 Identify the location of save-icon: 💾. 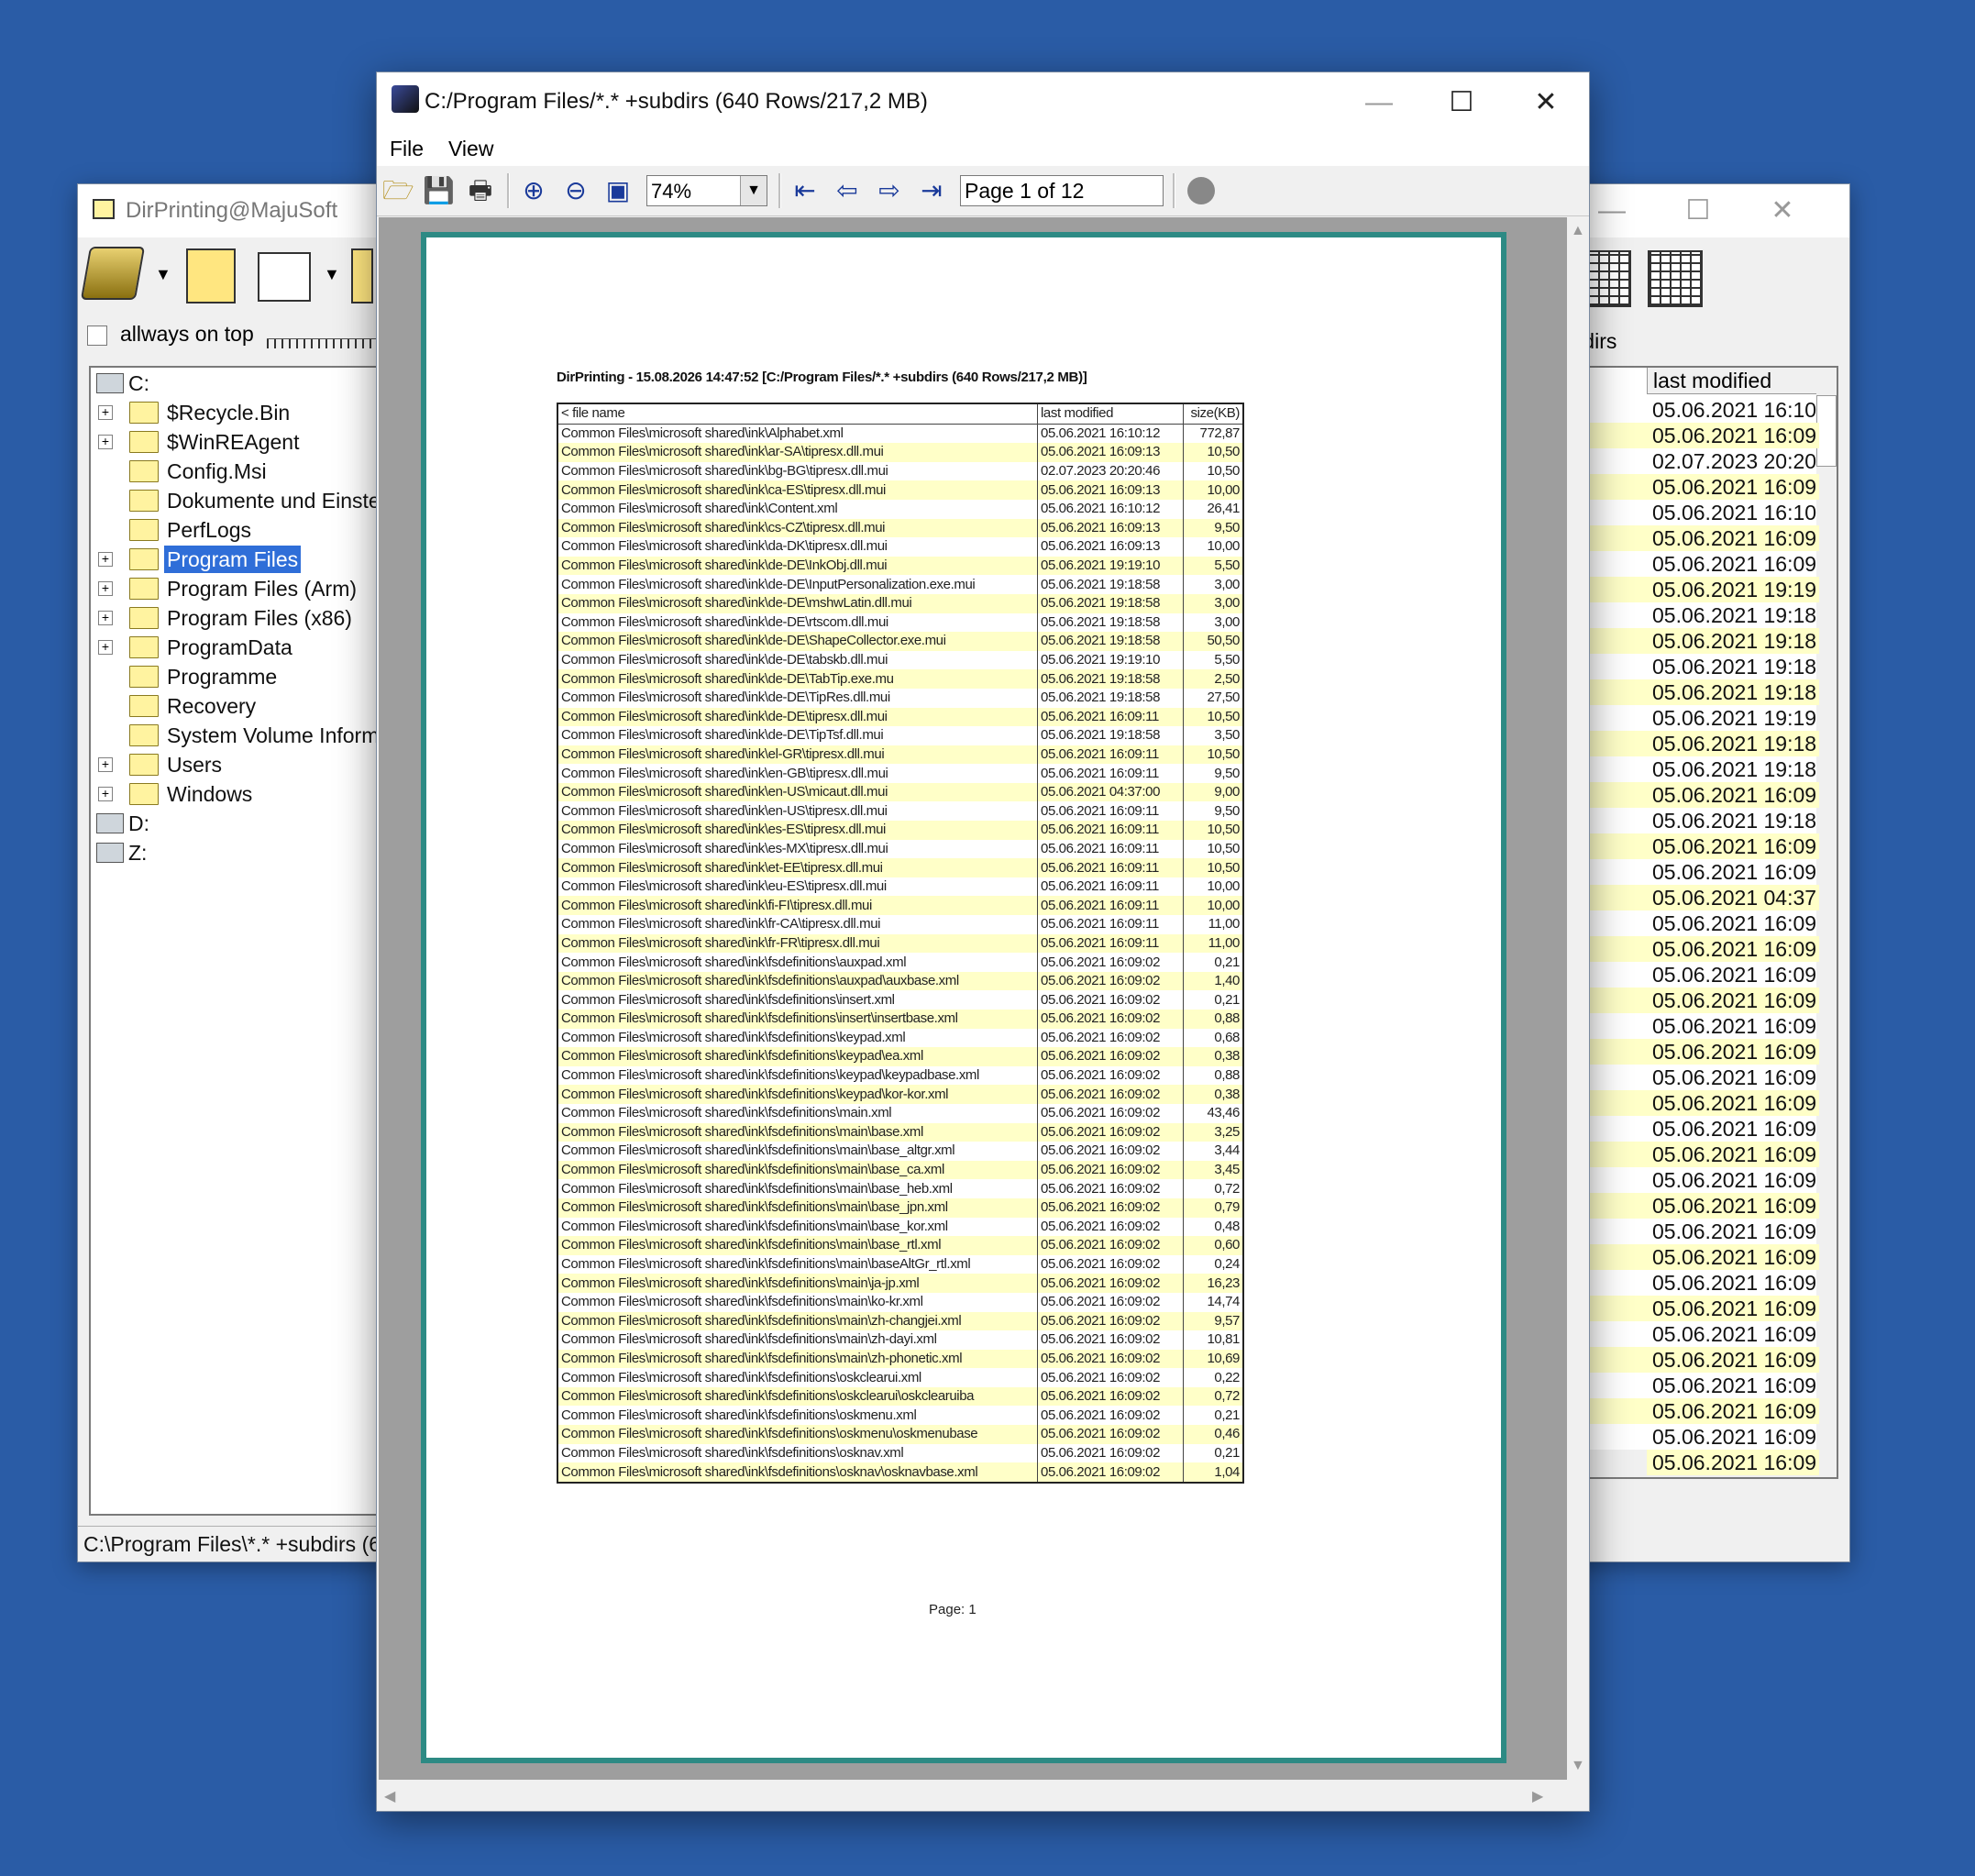
(439, 190).